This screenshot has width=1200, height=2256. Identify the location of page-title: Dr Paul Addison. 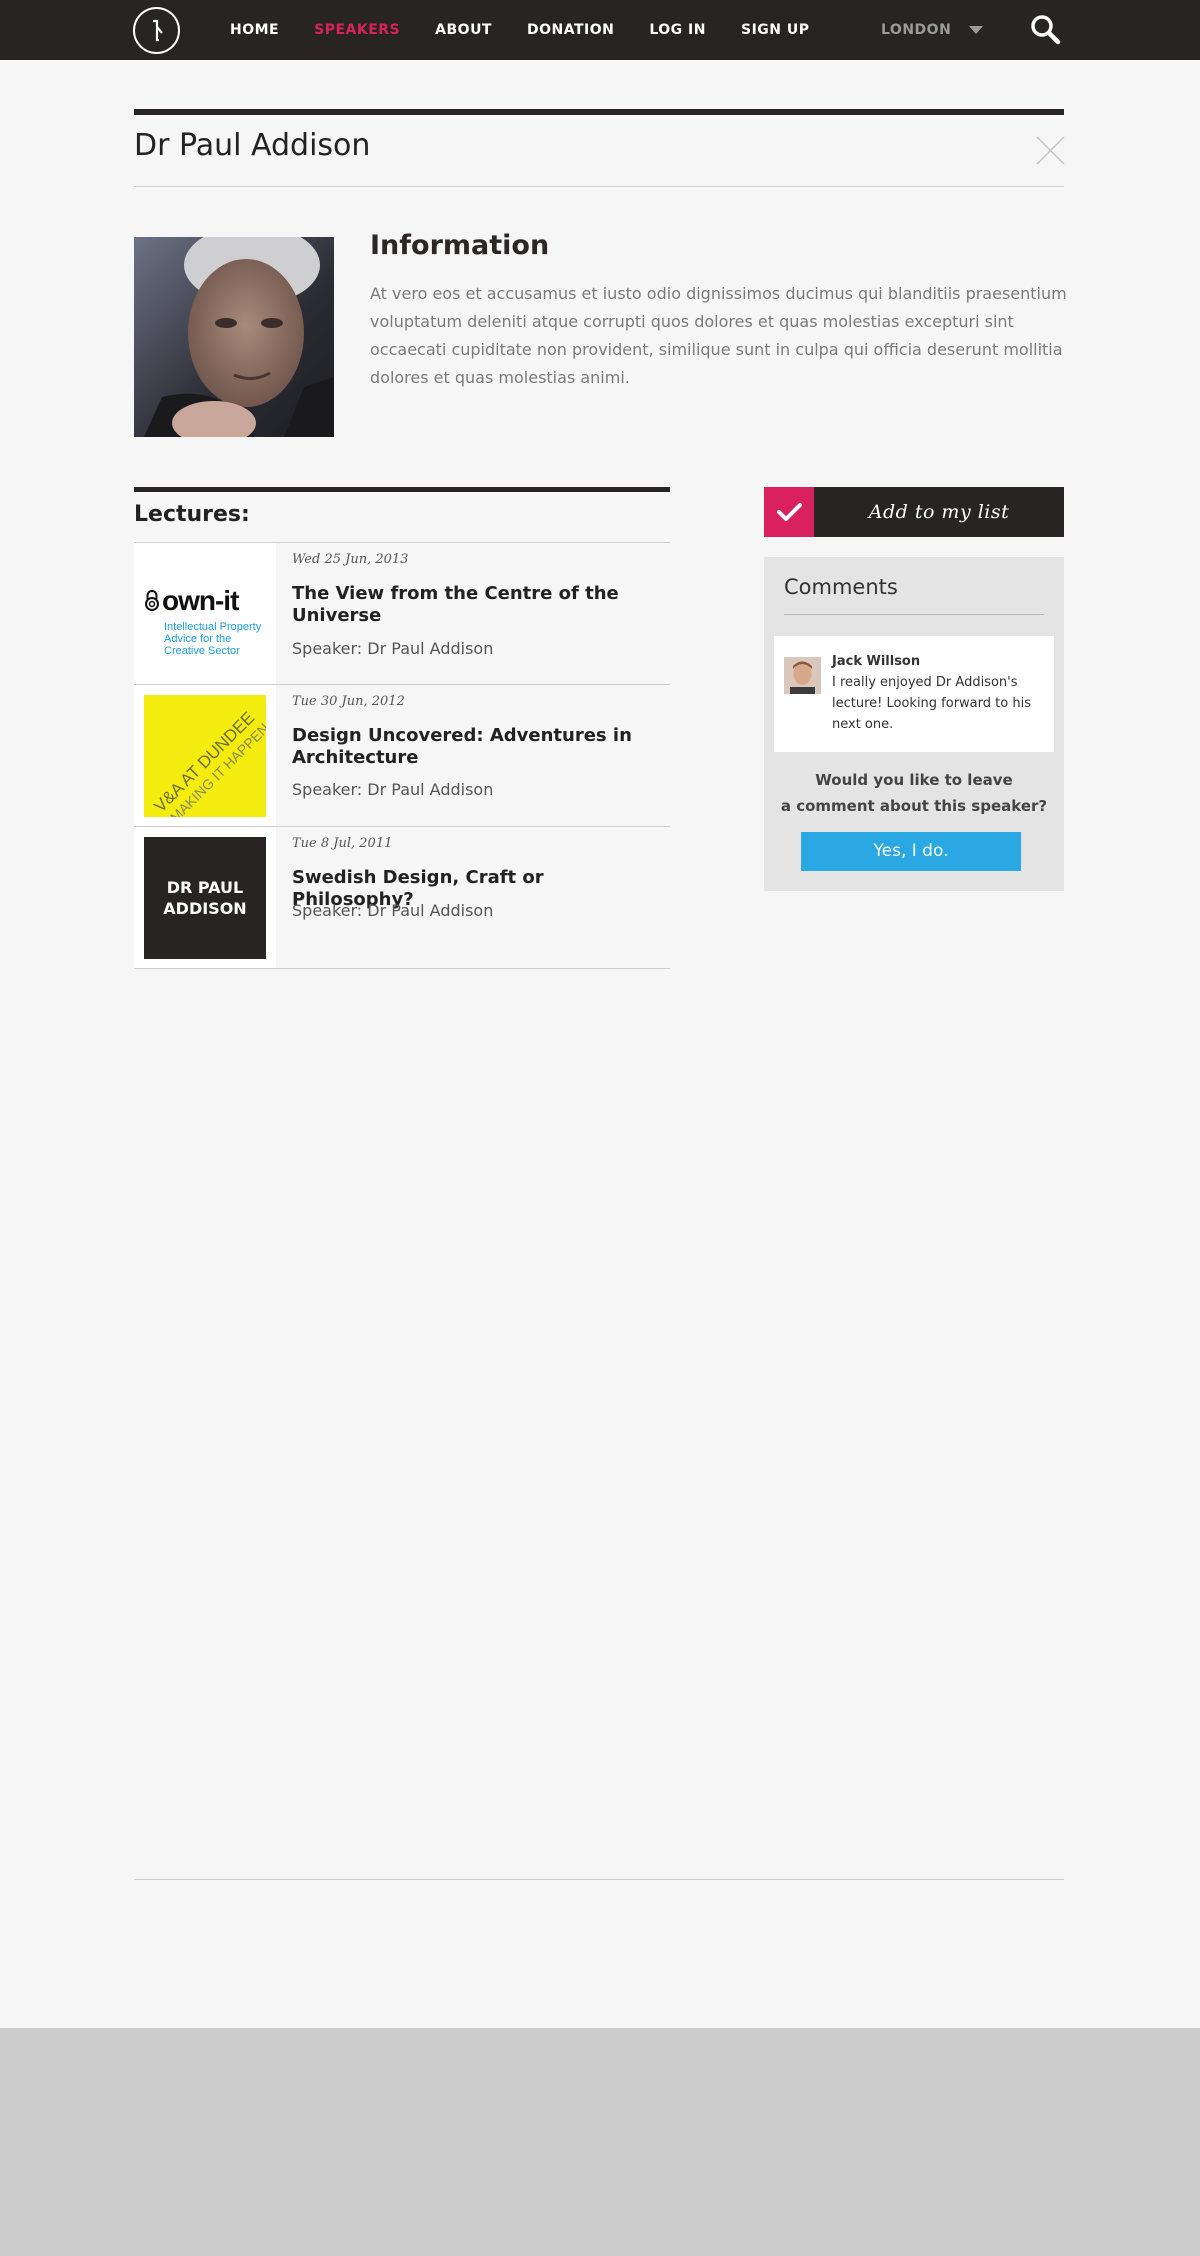
(252, 145).